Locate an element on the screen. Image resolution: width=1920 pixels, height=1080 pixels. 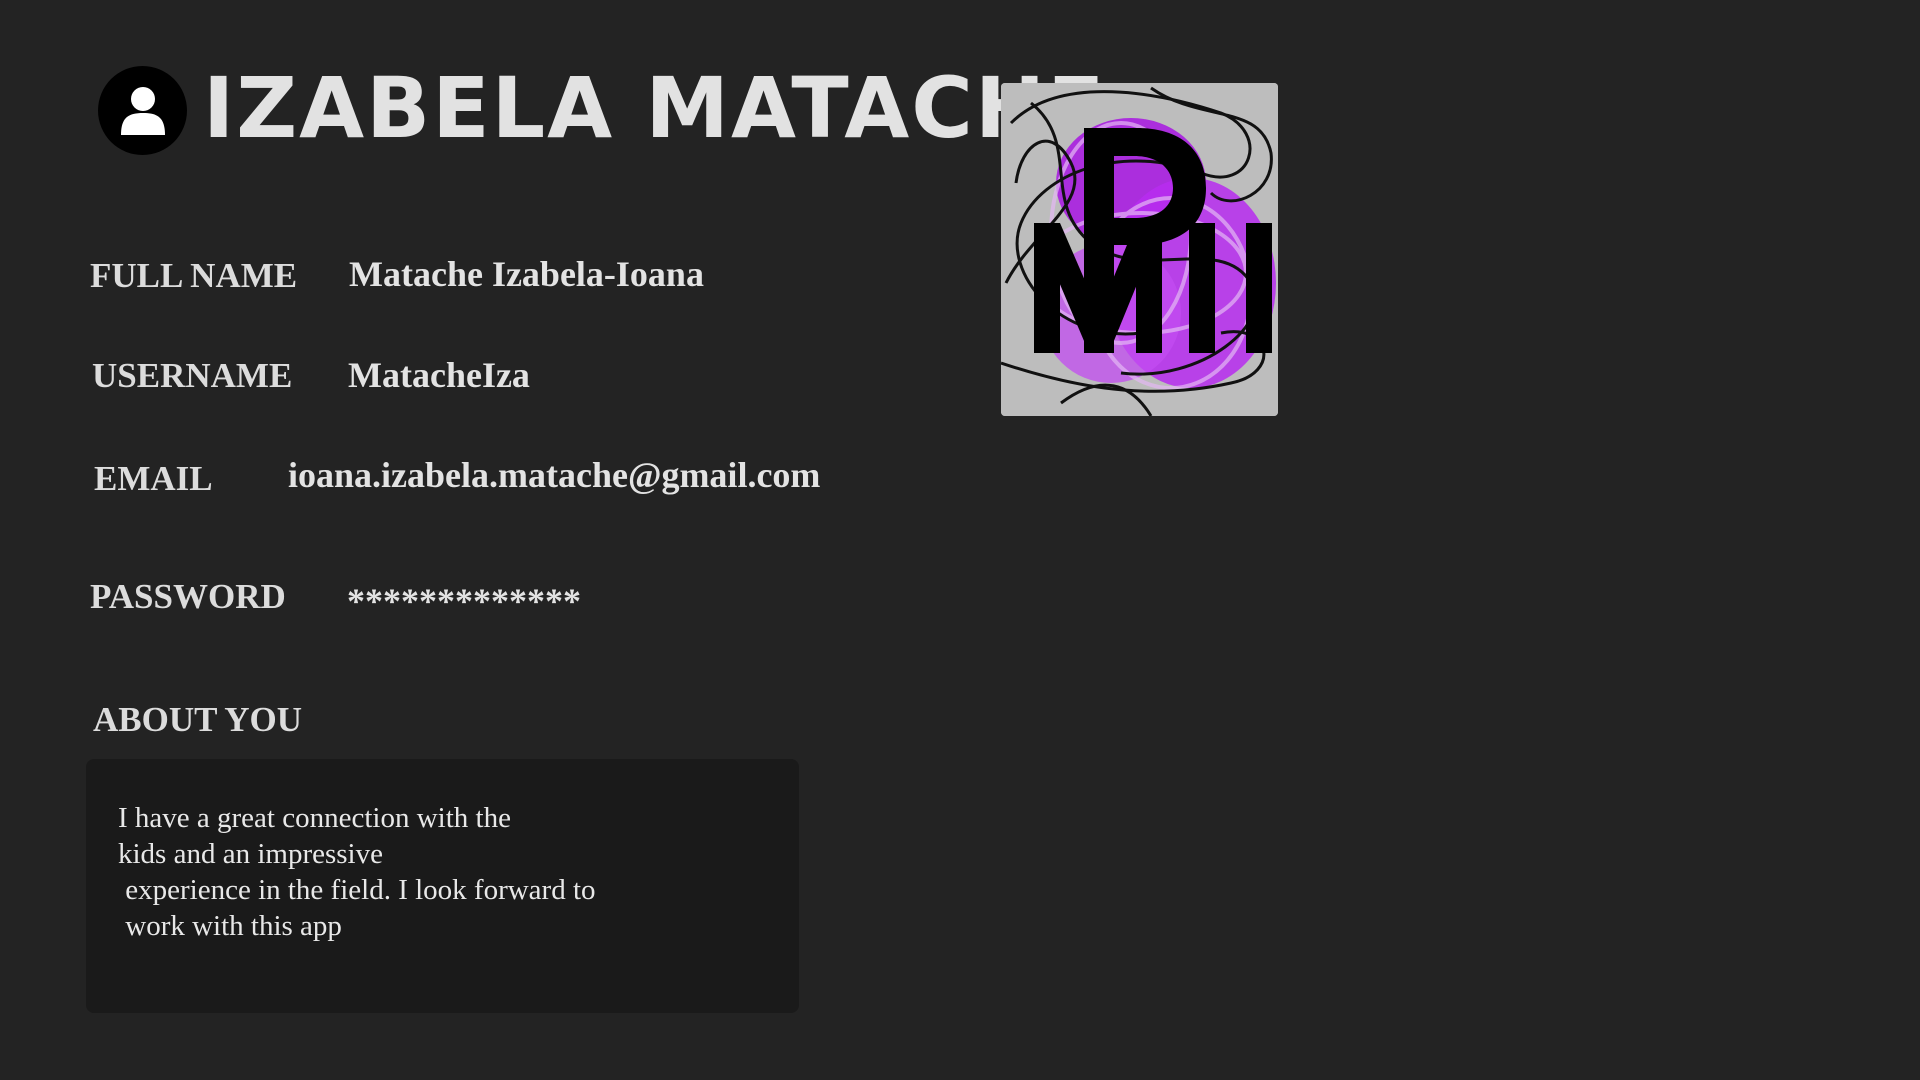
avatar is located at coordinates (142, 110).